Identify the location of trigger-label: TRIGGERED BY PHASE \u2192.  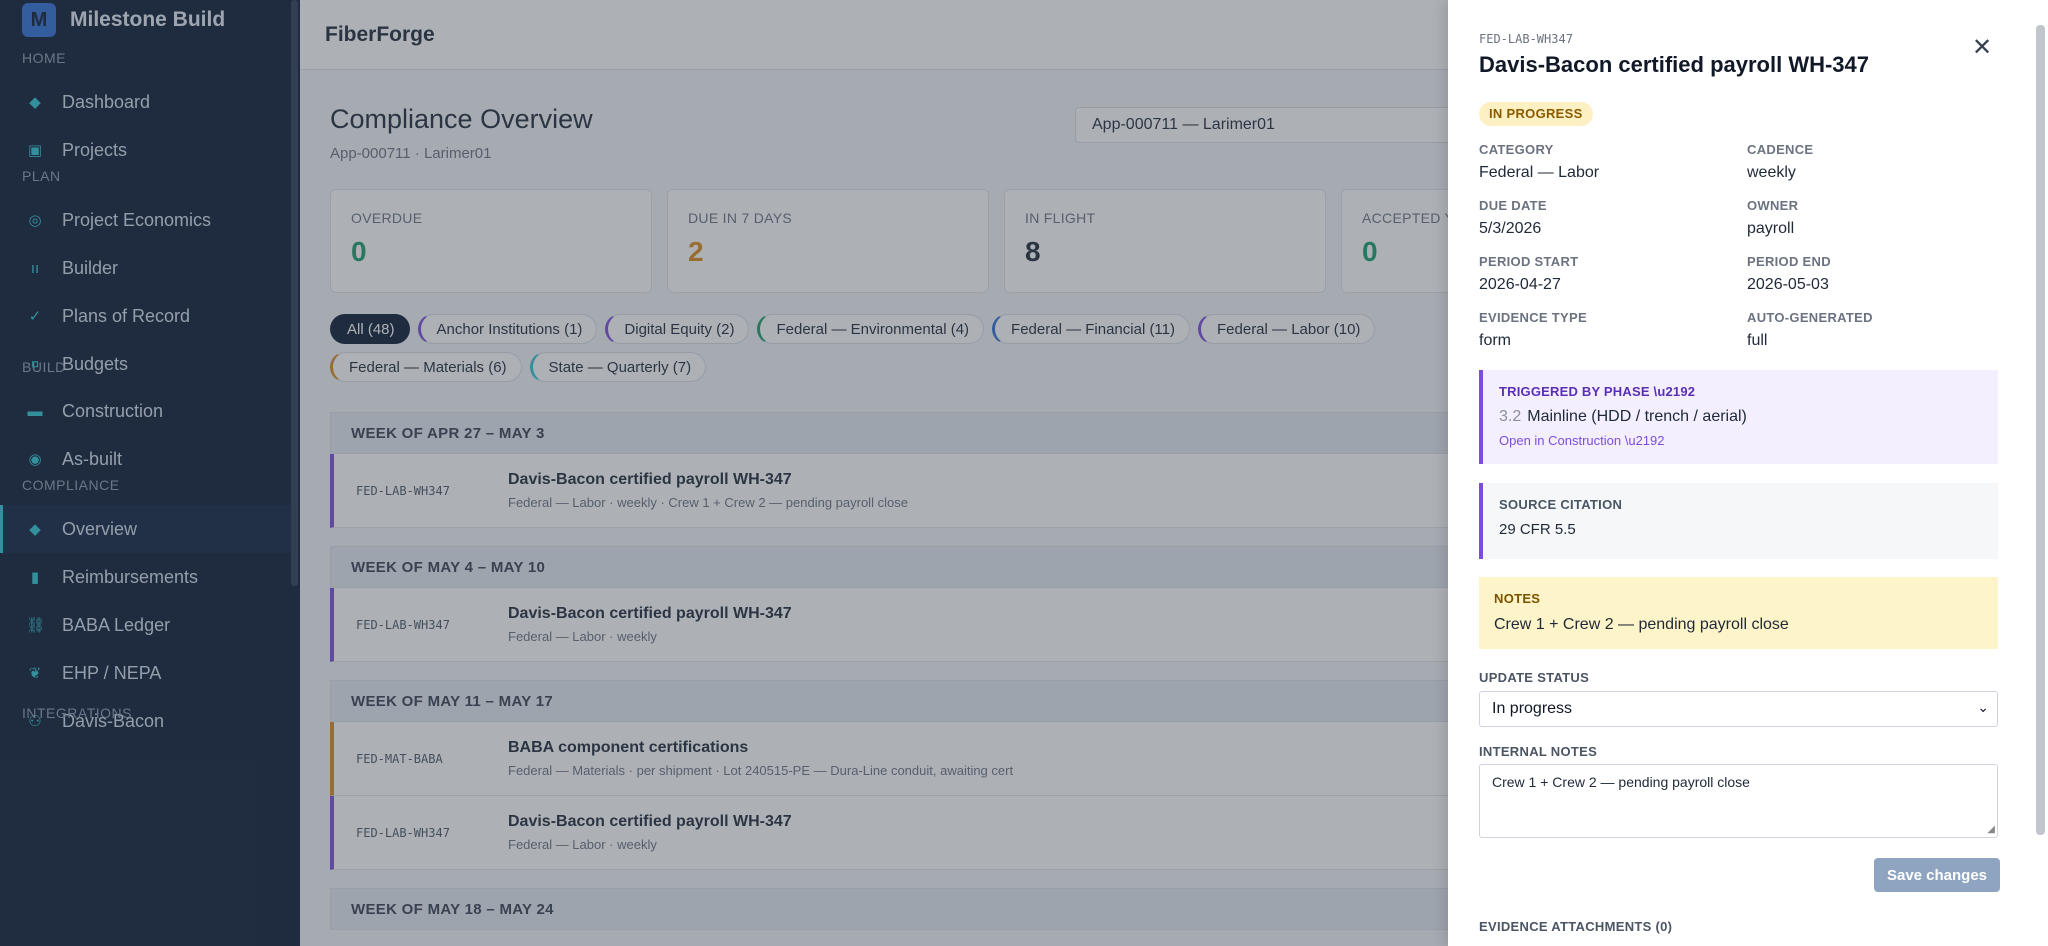
(1597, 391).